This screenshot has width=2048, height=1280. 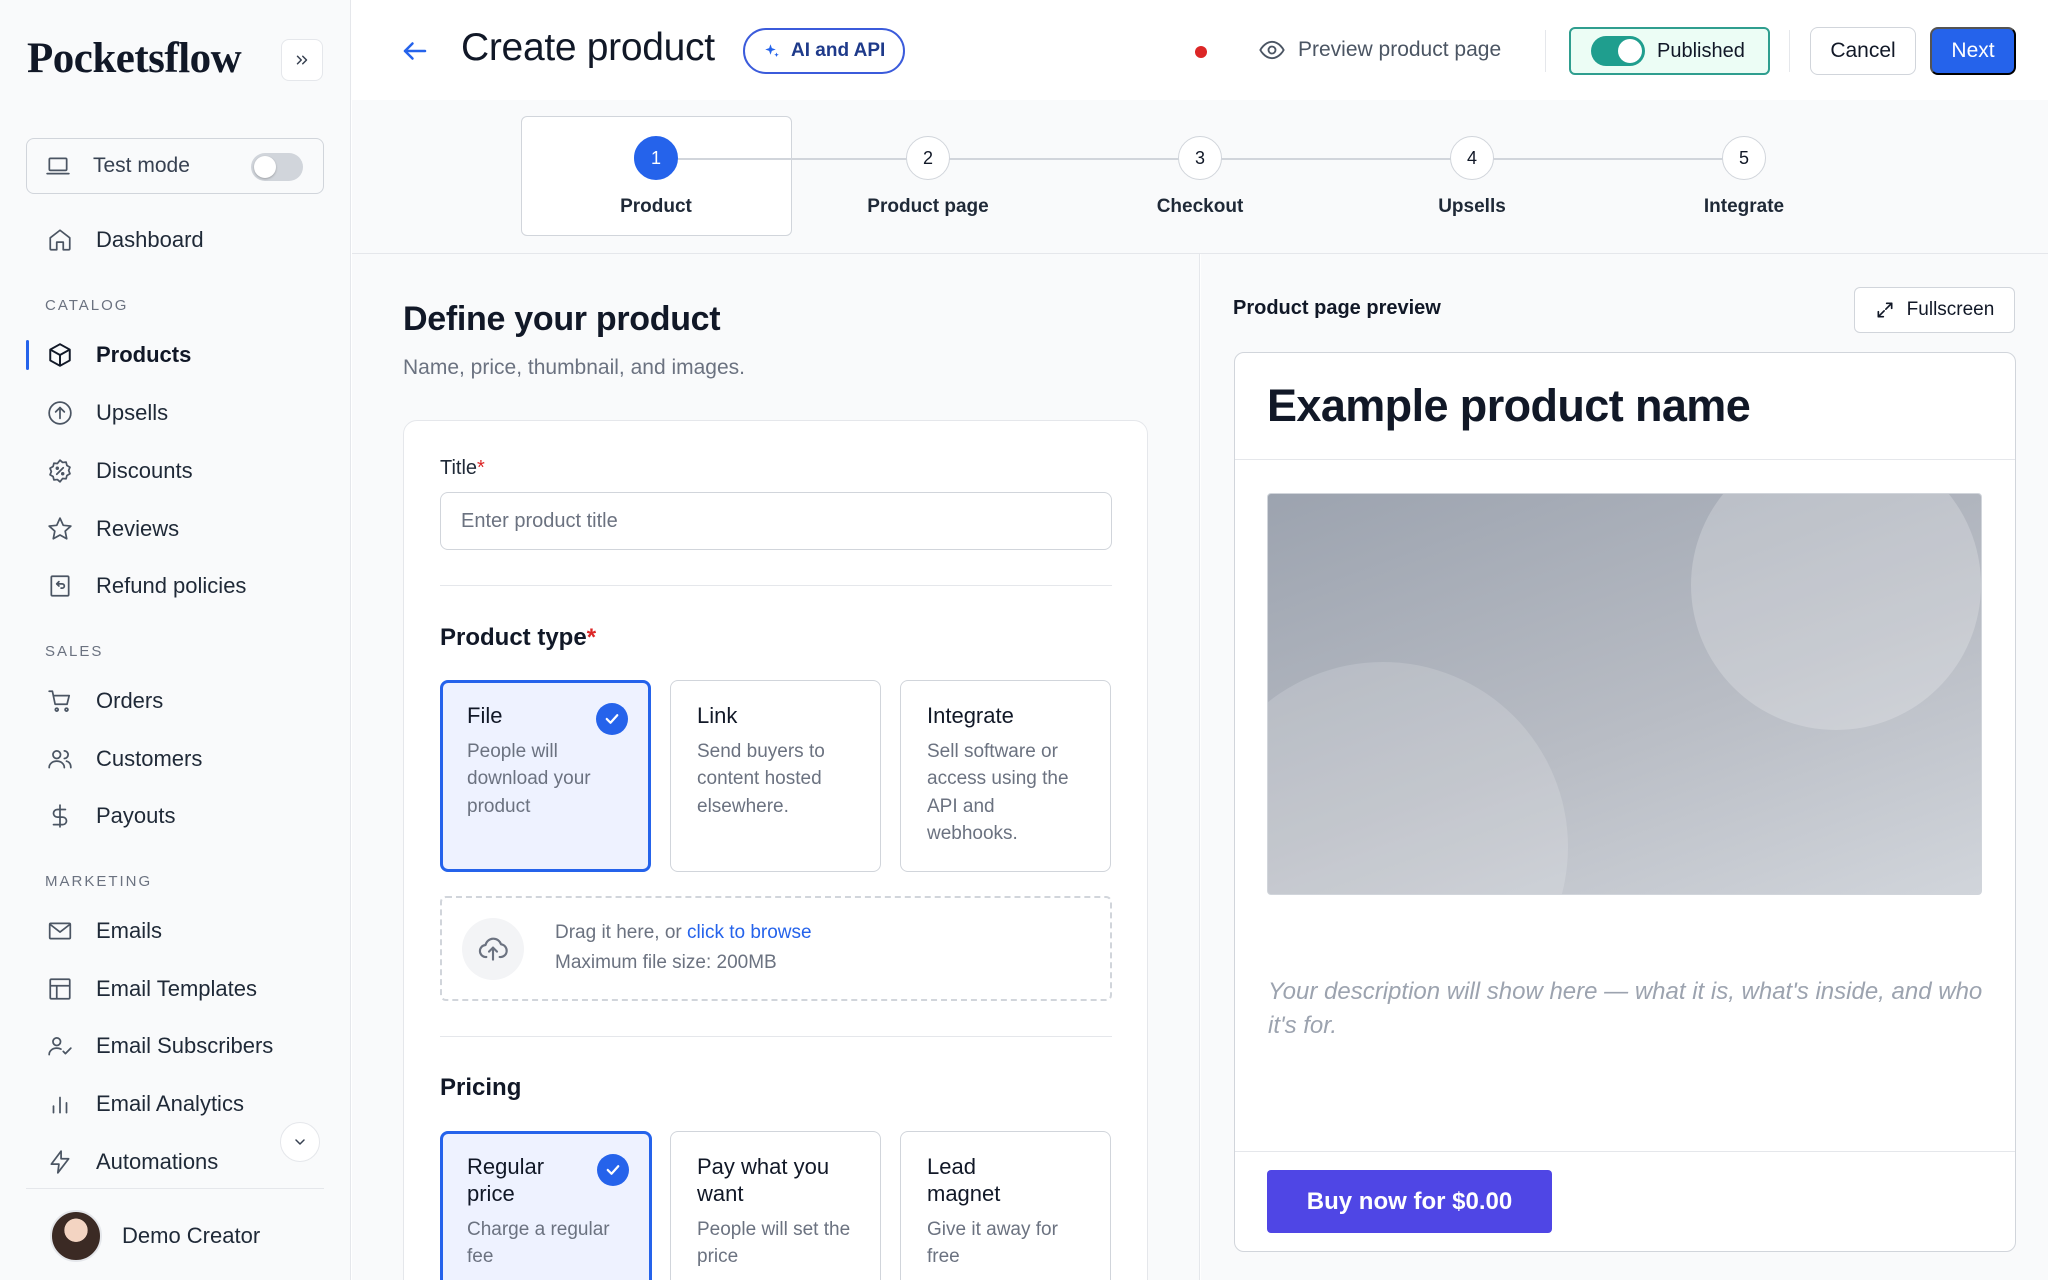 I want to click on sidebar-item-customers: Customers, so click(x=175, y=759).